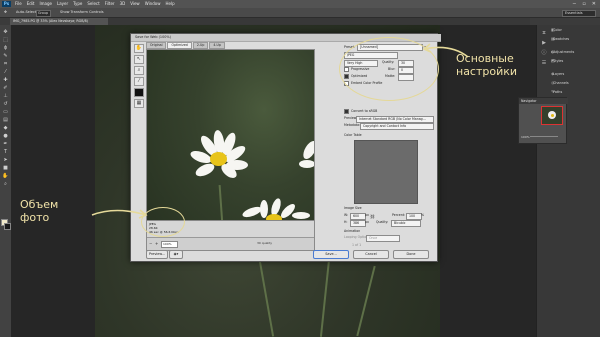 Image resolution: width=600 pixels, height=337 pixels. What do you see at coordinates (5, 88) in the screenshot?
I see `brush-tool-icon: ✐` at bounding box center [5, 88].